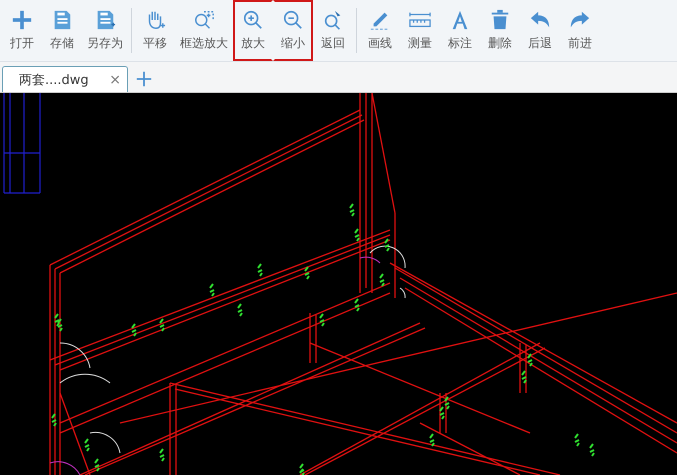  I want to click on toolbar-button: 返回, so click(333, 30).